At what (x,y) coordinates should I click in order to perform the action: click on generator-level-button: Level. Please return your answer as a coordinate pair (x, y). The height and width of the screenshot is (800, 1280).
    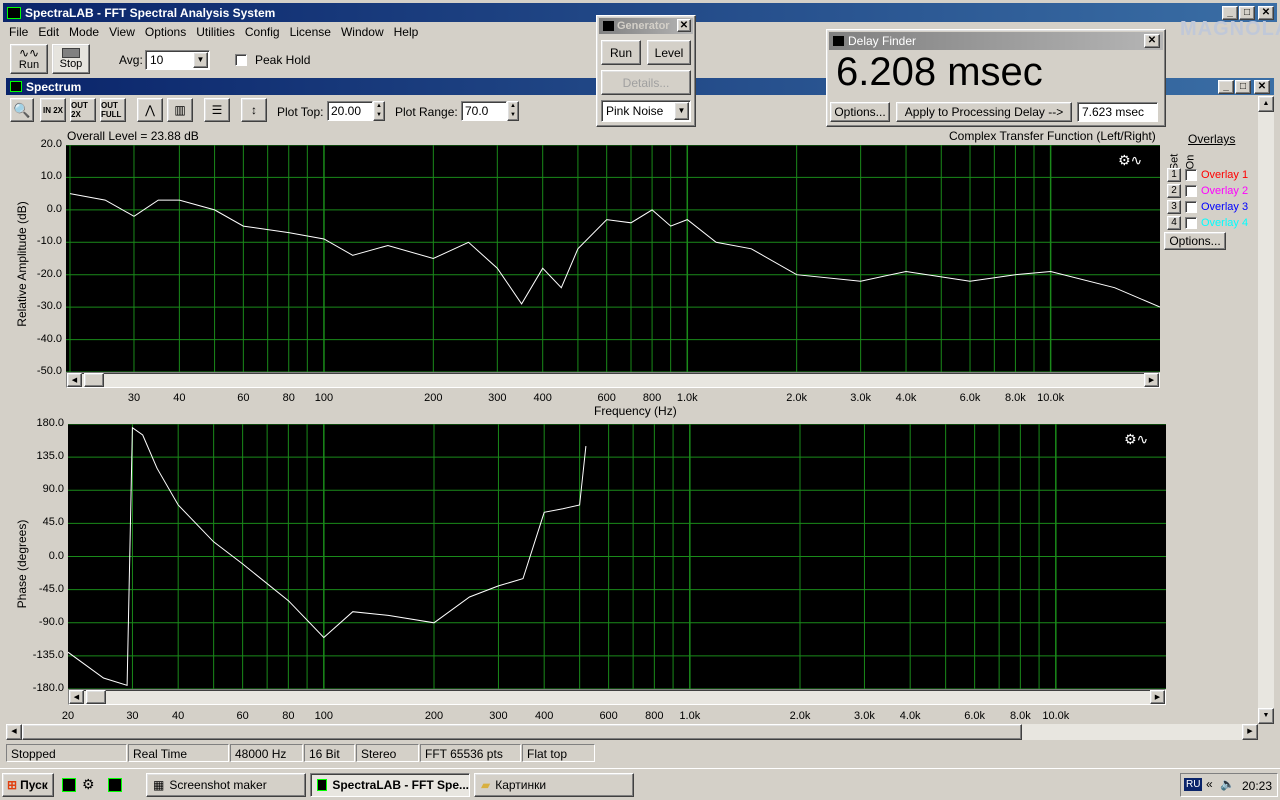
    Looking at the image, I should click on (669, 52).